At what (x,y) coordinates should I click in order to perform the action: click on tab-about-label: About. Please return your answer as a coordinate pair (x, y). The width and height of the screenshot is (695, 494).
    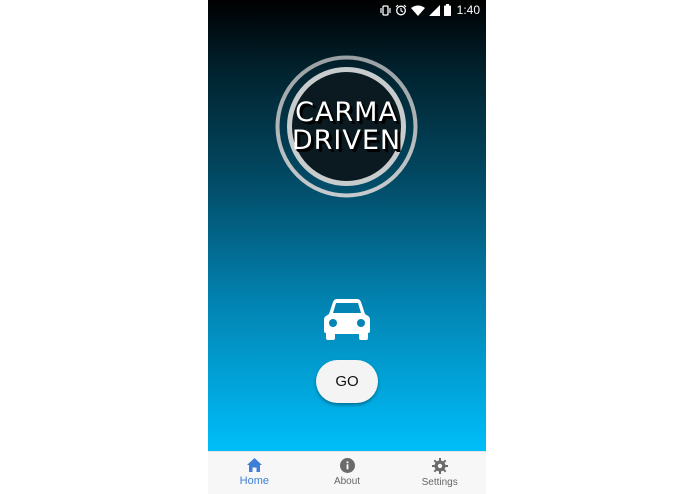
    Looking at the image, I should click on (347, 481).